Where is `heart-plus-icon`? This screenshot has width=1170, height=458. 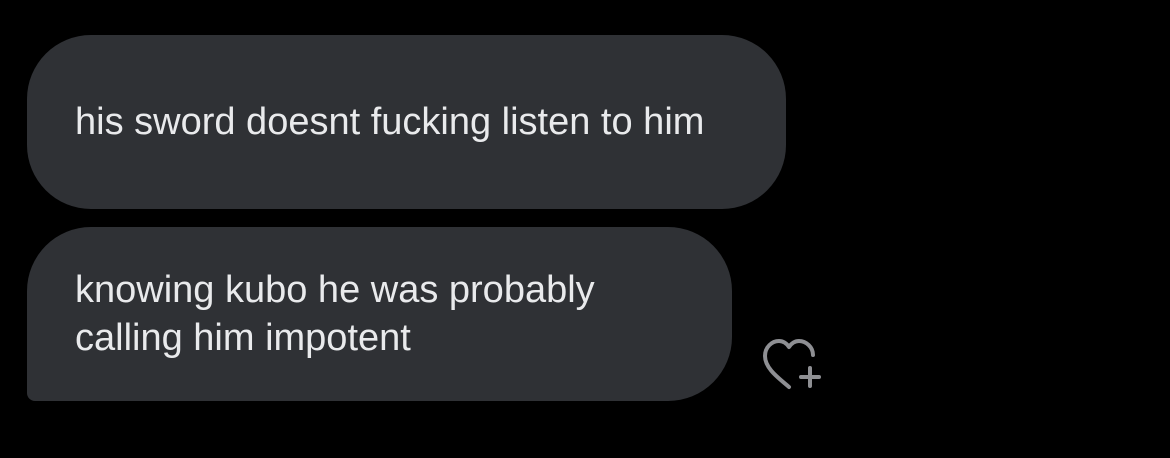
heart-plus-icon is located at coordinates (792, 364).